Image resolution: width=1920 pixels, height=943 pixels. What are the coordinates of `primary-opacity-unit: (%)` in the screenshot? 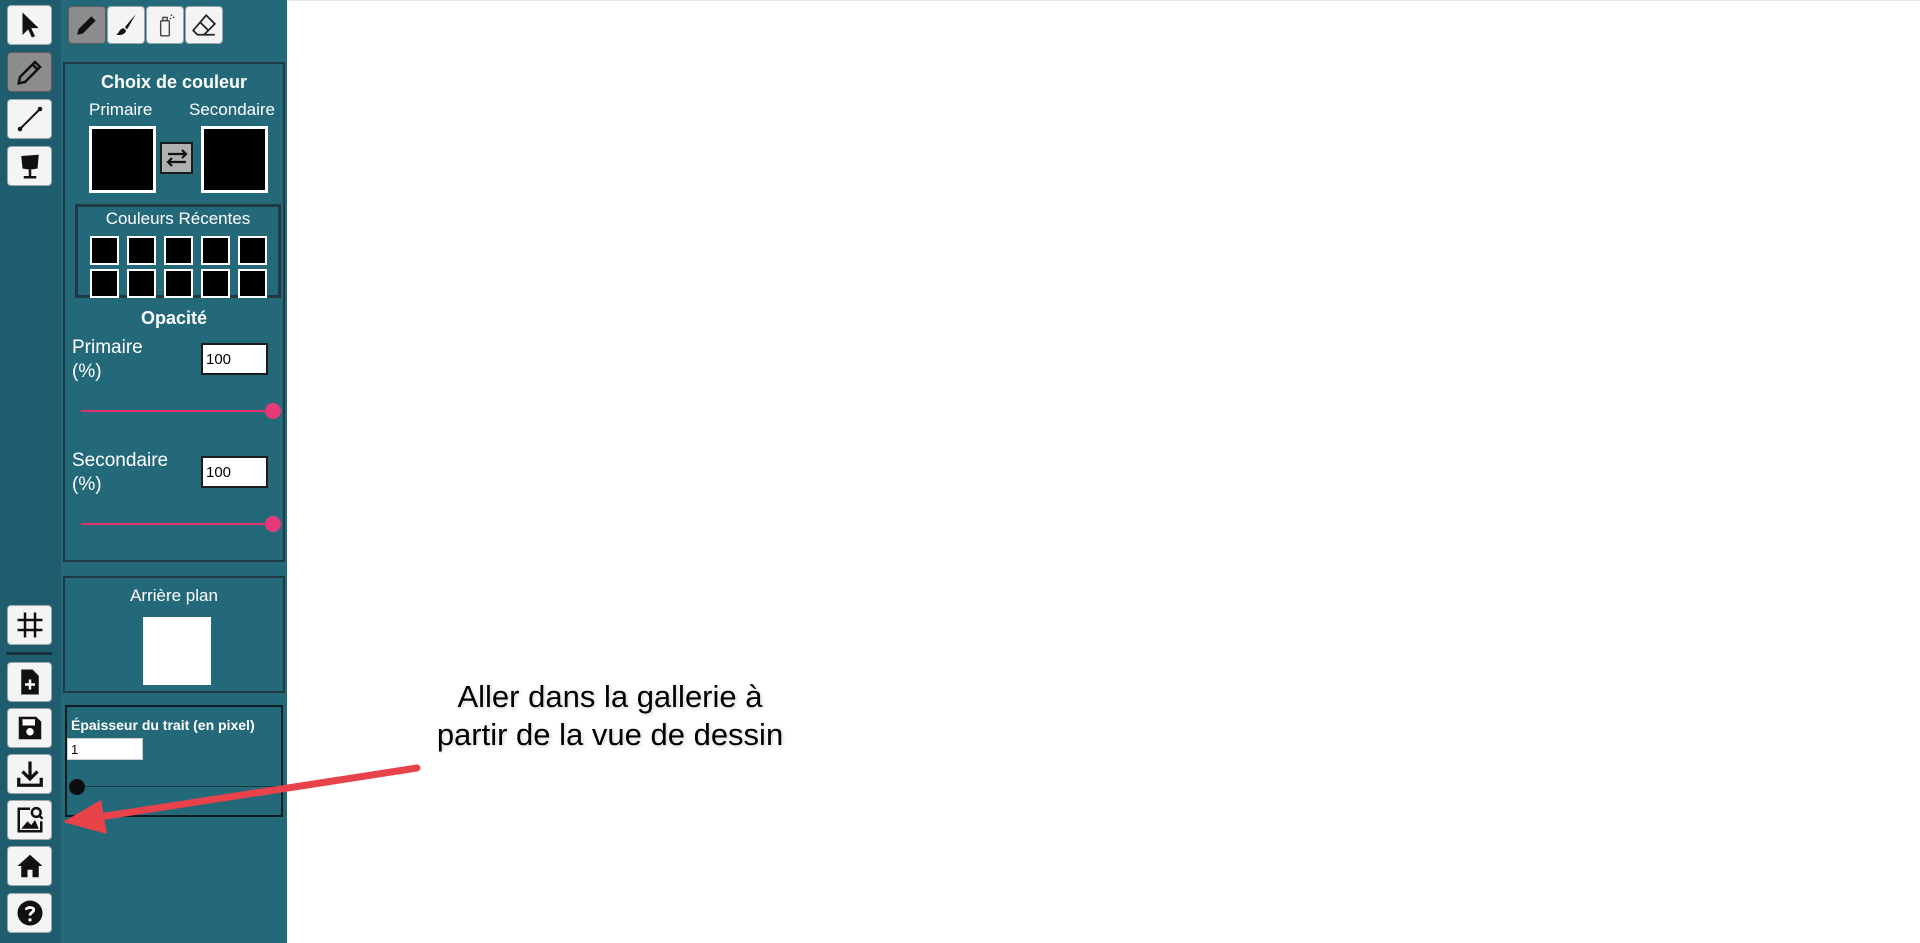 It's located at (87, 371).